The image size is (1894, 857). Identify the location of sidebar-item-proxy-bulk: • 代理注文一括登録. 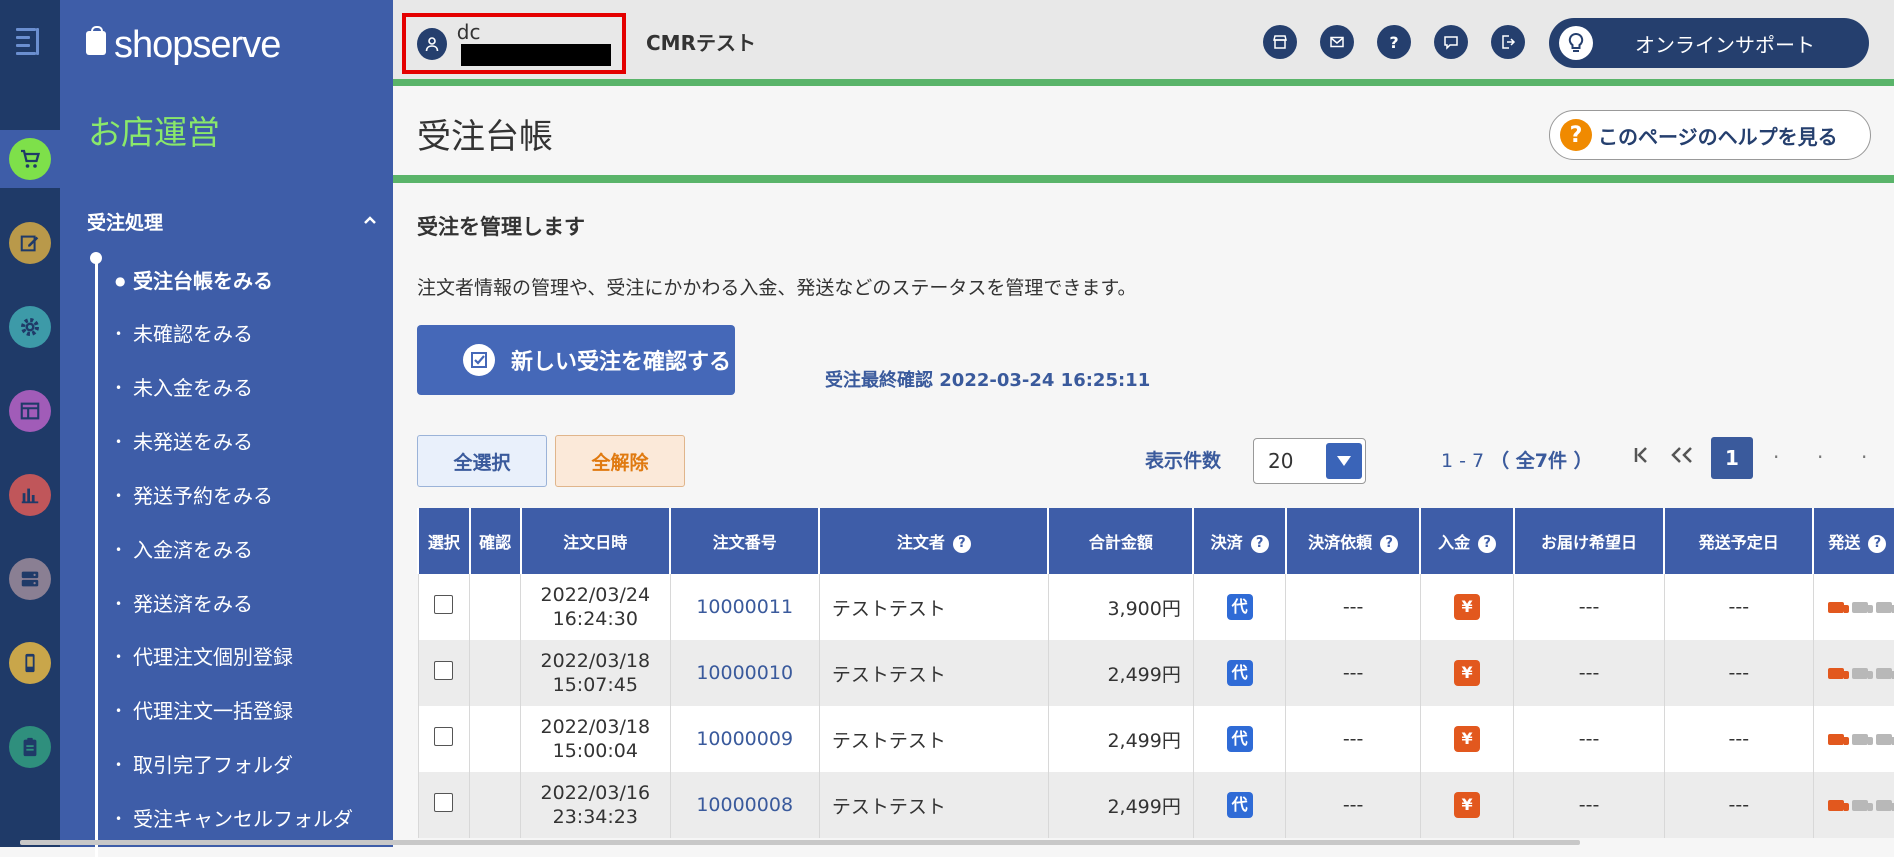
(255, 709).